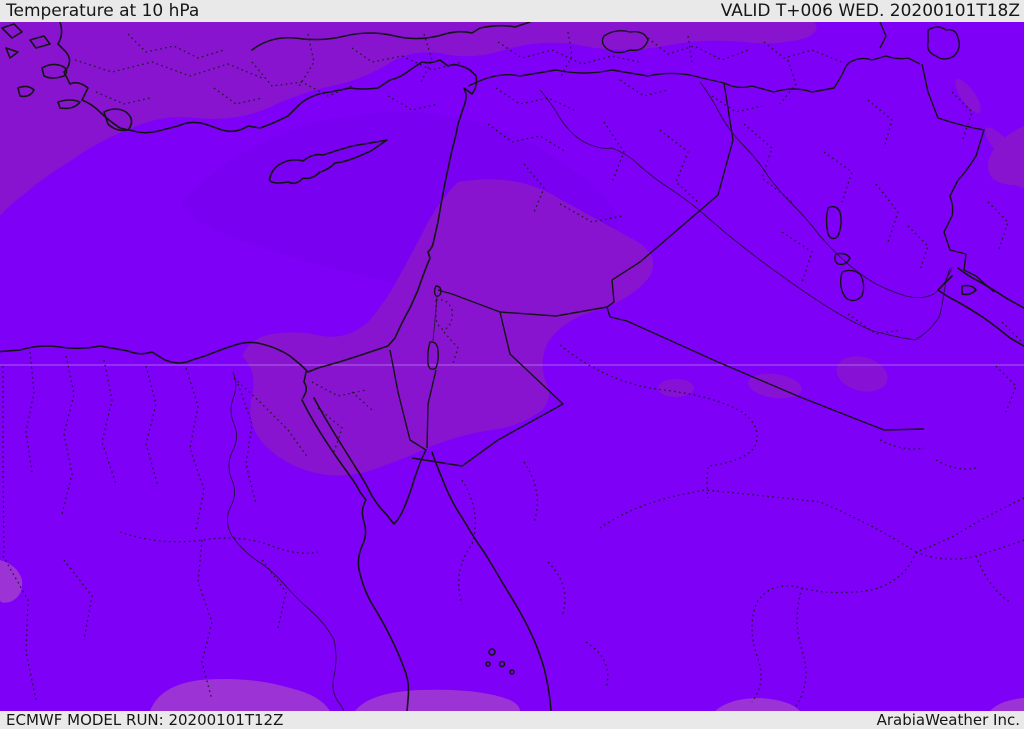 This screenshot has height=729, width=1024. What do you see at coordinates (948, 720) in the screenshot?
I see `credit-label: ArabiaWeather Inc.` at bounding box center [948, 720].